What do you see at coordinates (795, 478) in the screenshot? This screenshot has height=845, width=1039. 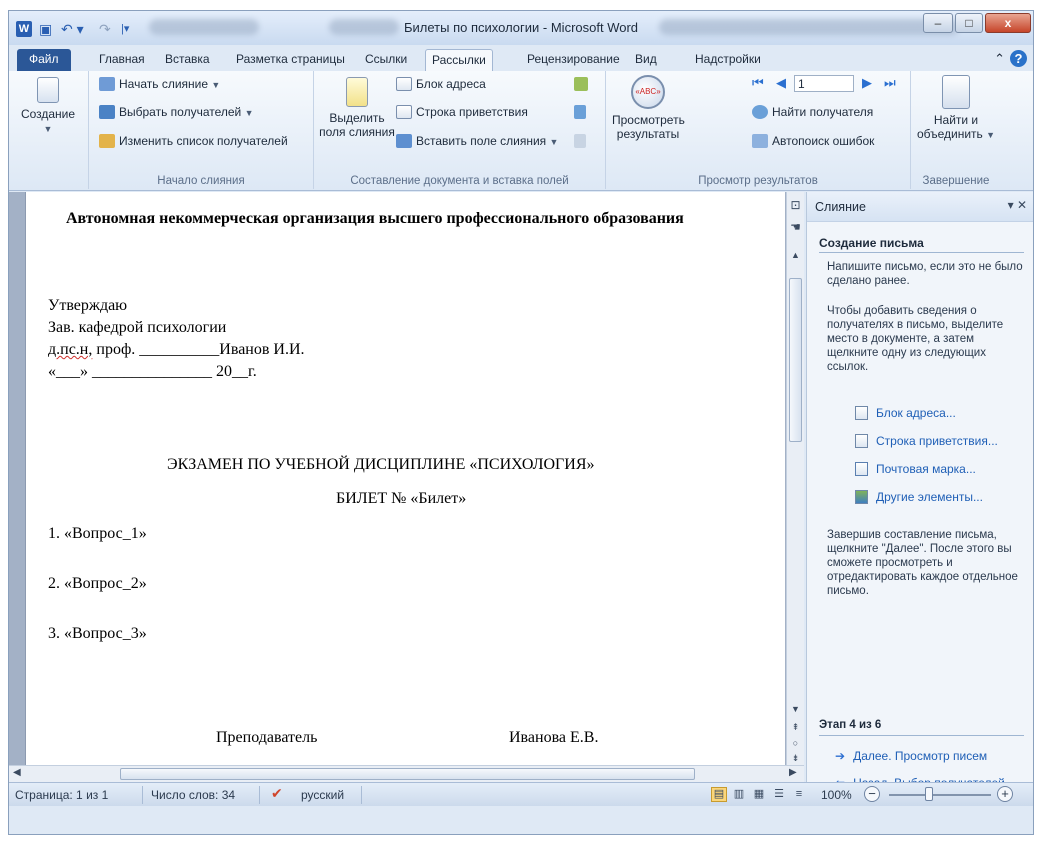 I see `vertical-scrollbar: ⊡ ☚ ▲ ▼ ⇞ ○ ⇟` at bounding box center [795, 478].